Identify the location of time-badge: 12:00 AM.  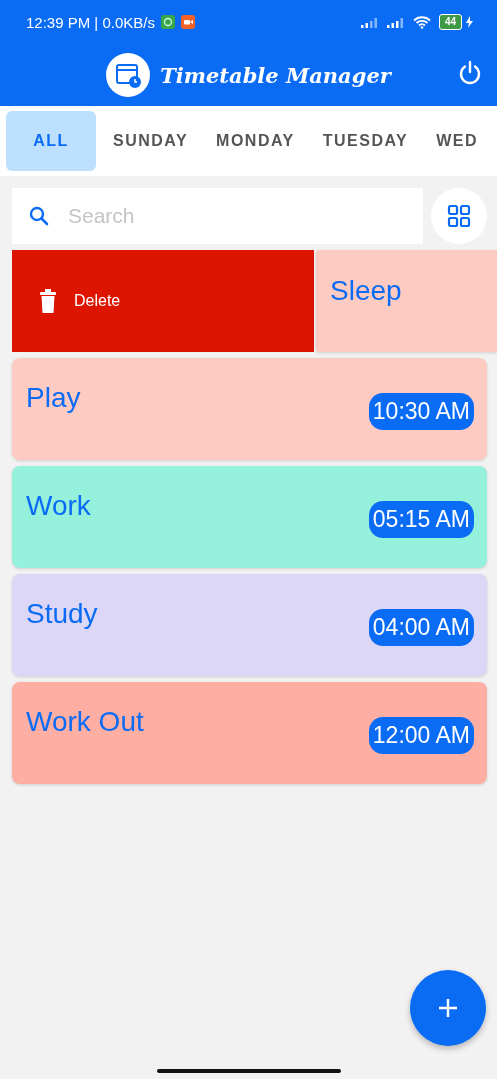
(421, 735).